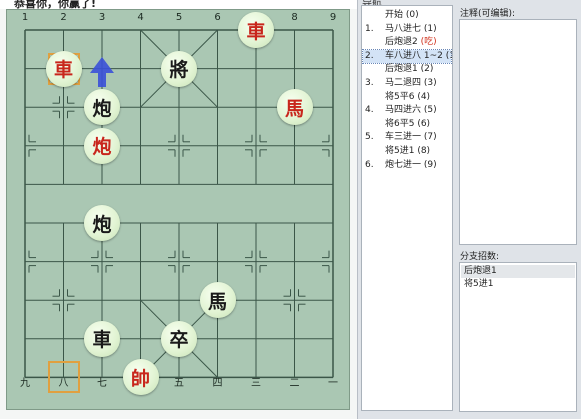 This screenshot has height=419, width=581. What do you see at coordinates (140, 377) in the screenshot?
I see `red-piece: 帥` at bounding box center [140, 377].